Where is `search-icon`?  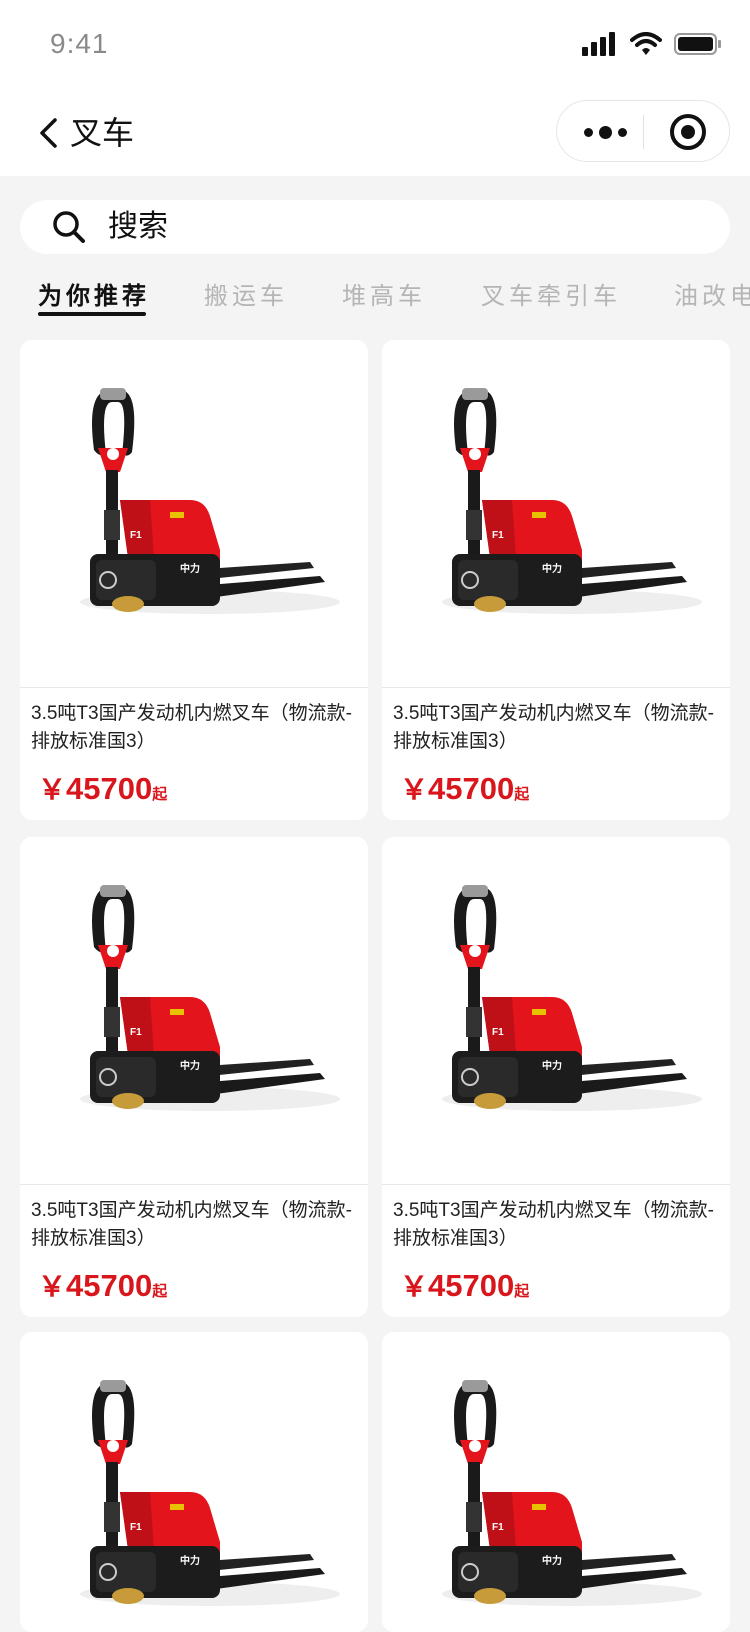 search-icon is located at coordinates (69, 227).